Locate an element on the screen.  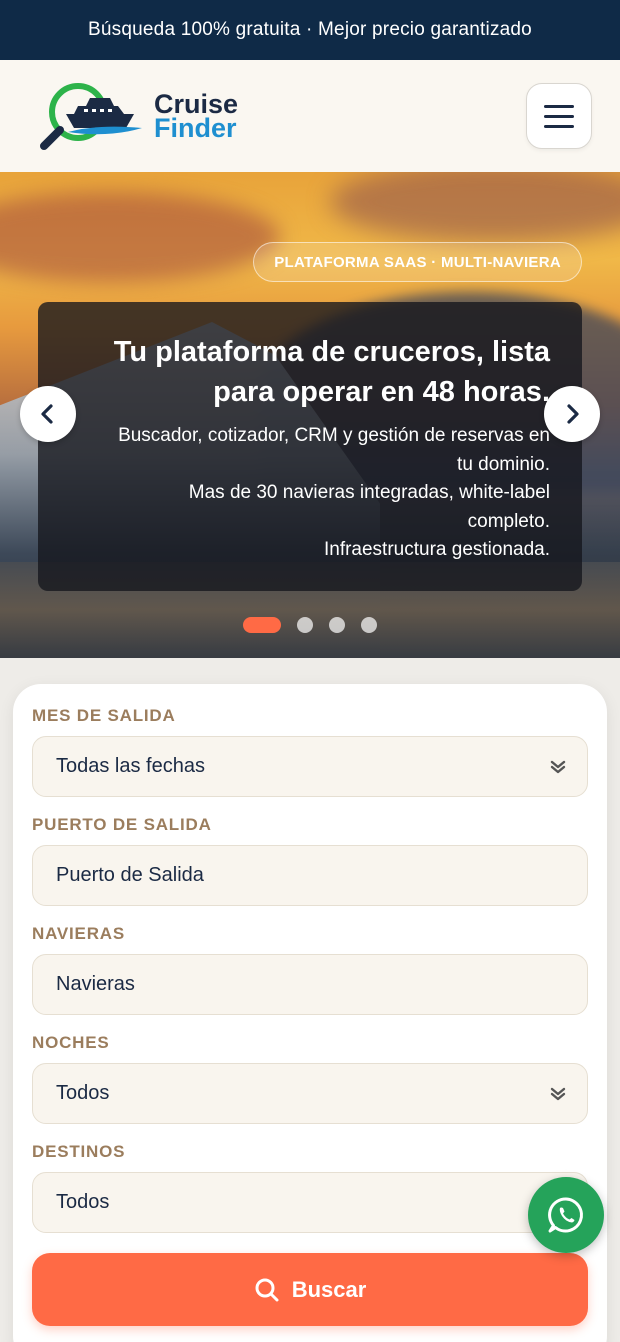
cruise-finder-logo-icon is located at coordinates (91, 116).